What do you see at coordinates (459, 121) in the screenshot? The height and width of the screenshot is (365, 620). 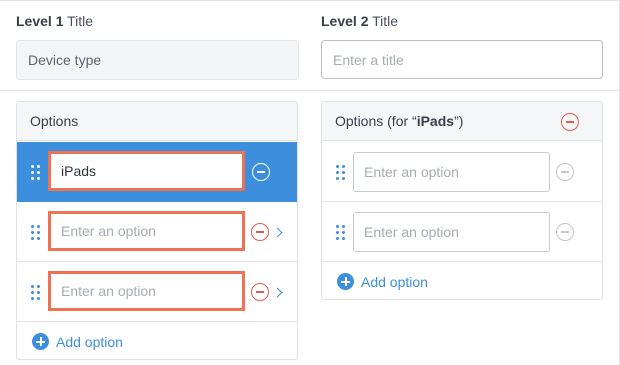 I see `sub-header-suffix: ”)` at bounding box center [459, 121].